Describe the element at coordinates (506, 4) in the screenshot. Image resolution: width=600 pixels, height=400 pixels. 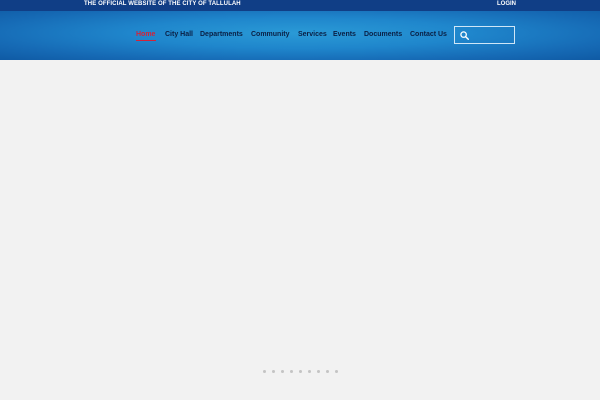
I see `login-link: LOGIN` at that location.